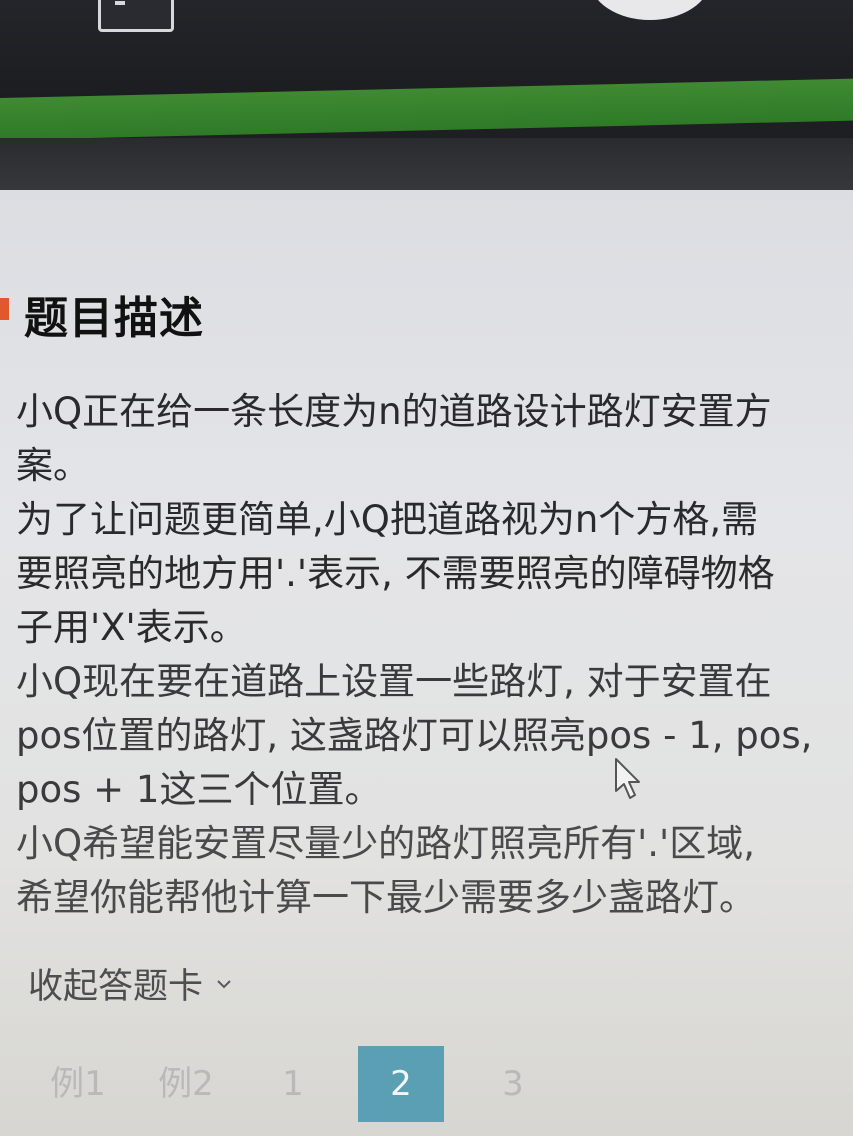  What do you see at coordinates (199, 789) in the screenshot?
I see `description-line: pos + 1这三个位置。` at bounding box center [199, 789].